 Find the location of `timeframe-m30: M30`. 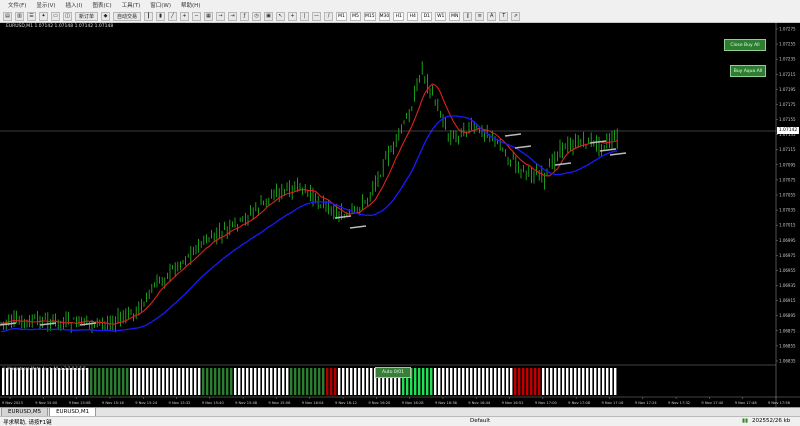

timeframe-m30: M30 is located at coordinates (384, 16).